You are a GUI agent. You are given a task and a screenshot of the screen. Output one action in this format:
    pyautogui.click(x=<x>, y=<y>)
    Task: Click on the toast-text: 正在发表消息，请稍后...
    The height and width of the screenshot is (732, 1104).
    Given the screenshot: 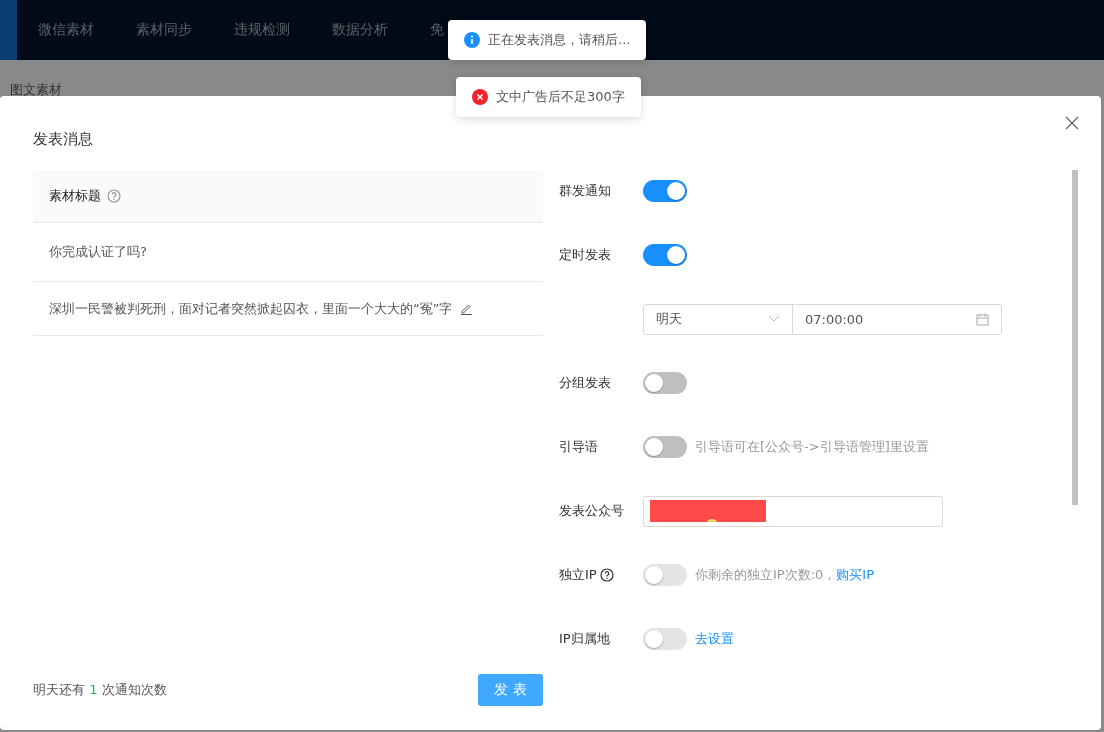 What is the action you would take?
    pyautogui.click(x=559, y=40)
    